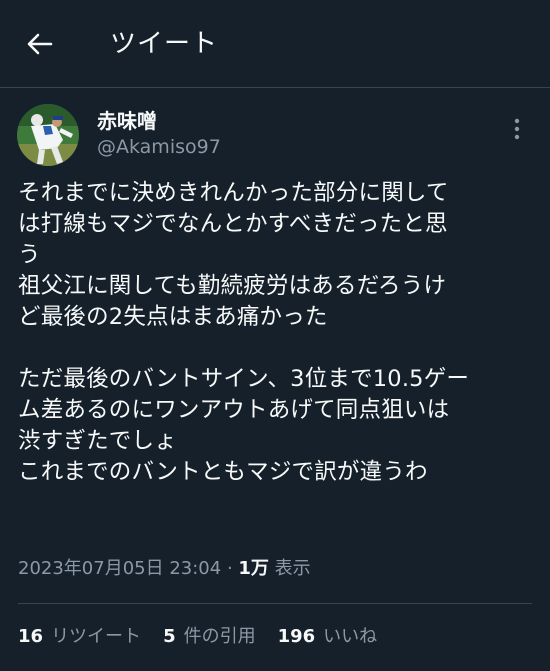 This screenshot has width=550, height=671. What do you see at coordinates (169, 636) in the screenshot?
I see `quotes-count: 5` at bounding box center [169, 636].